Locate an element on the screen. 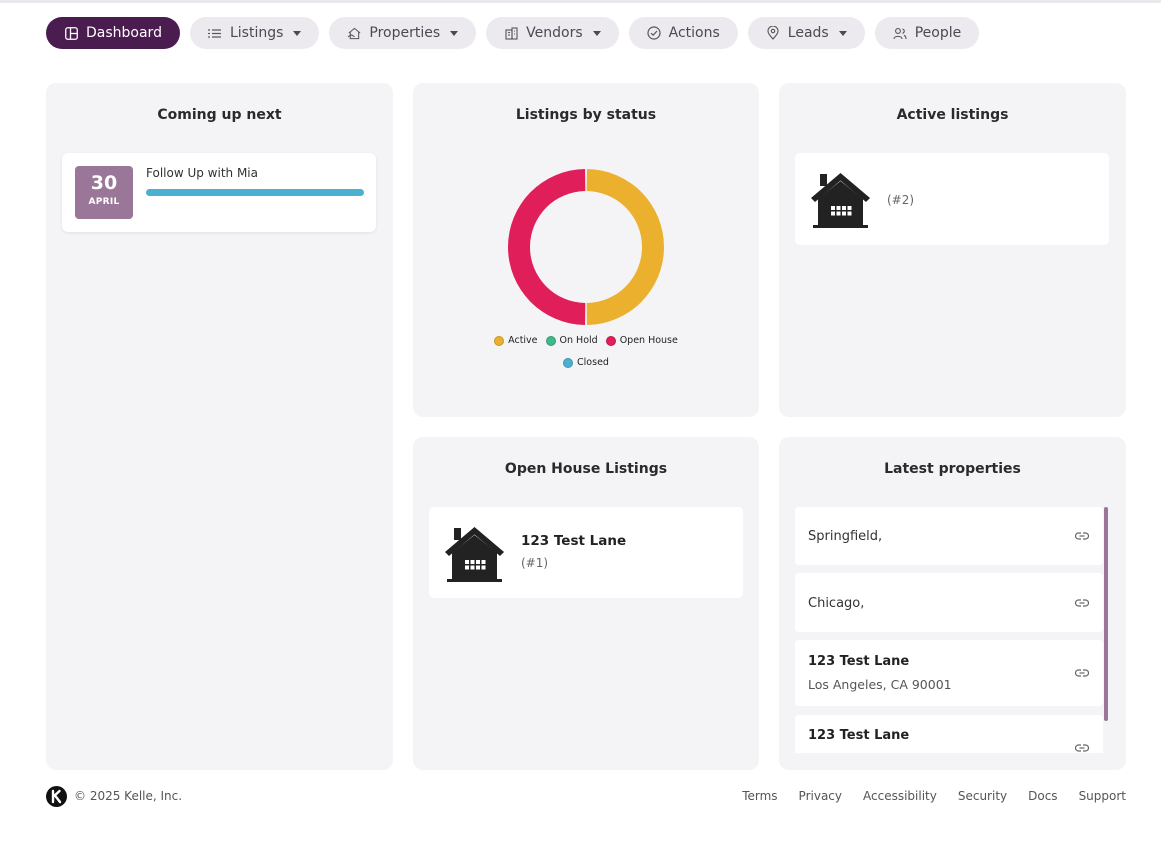 The height and width of the screenshot is (861, 1161). event-progress-bar is located at coordinates (255, 192).